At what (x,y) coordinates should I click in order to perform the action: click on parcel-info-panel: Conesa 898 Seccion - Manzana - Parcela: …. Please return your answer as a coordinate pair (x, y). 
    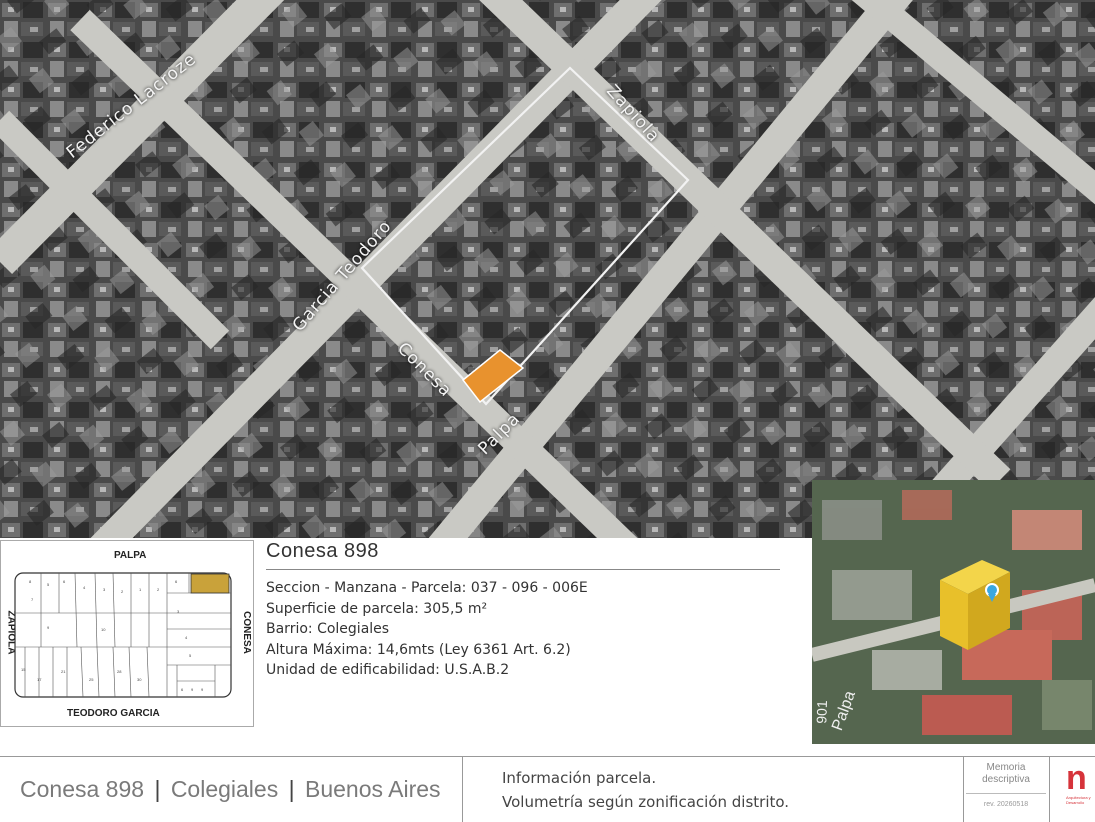
    Looking at the image, I should click on (526, 610).